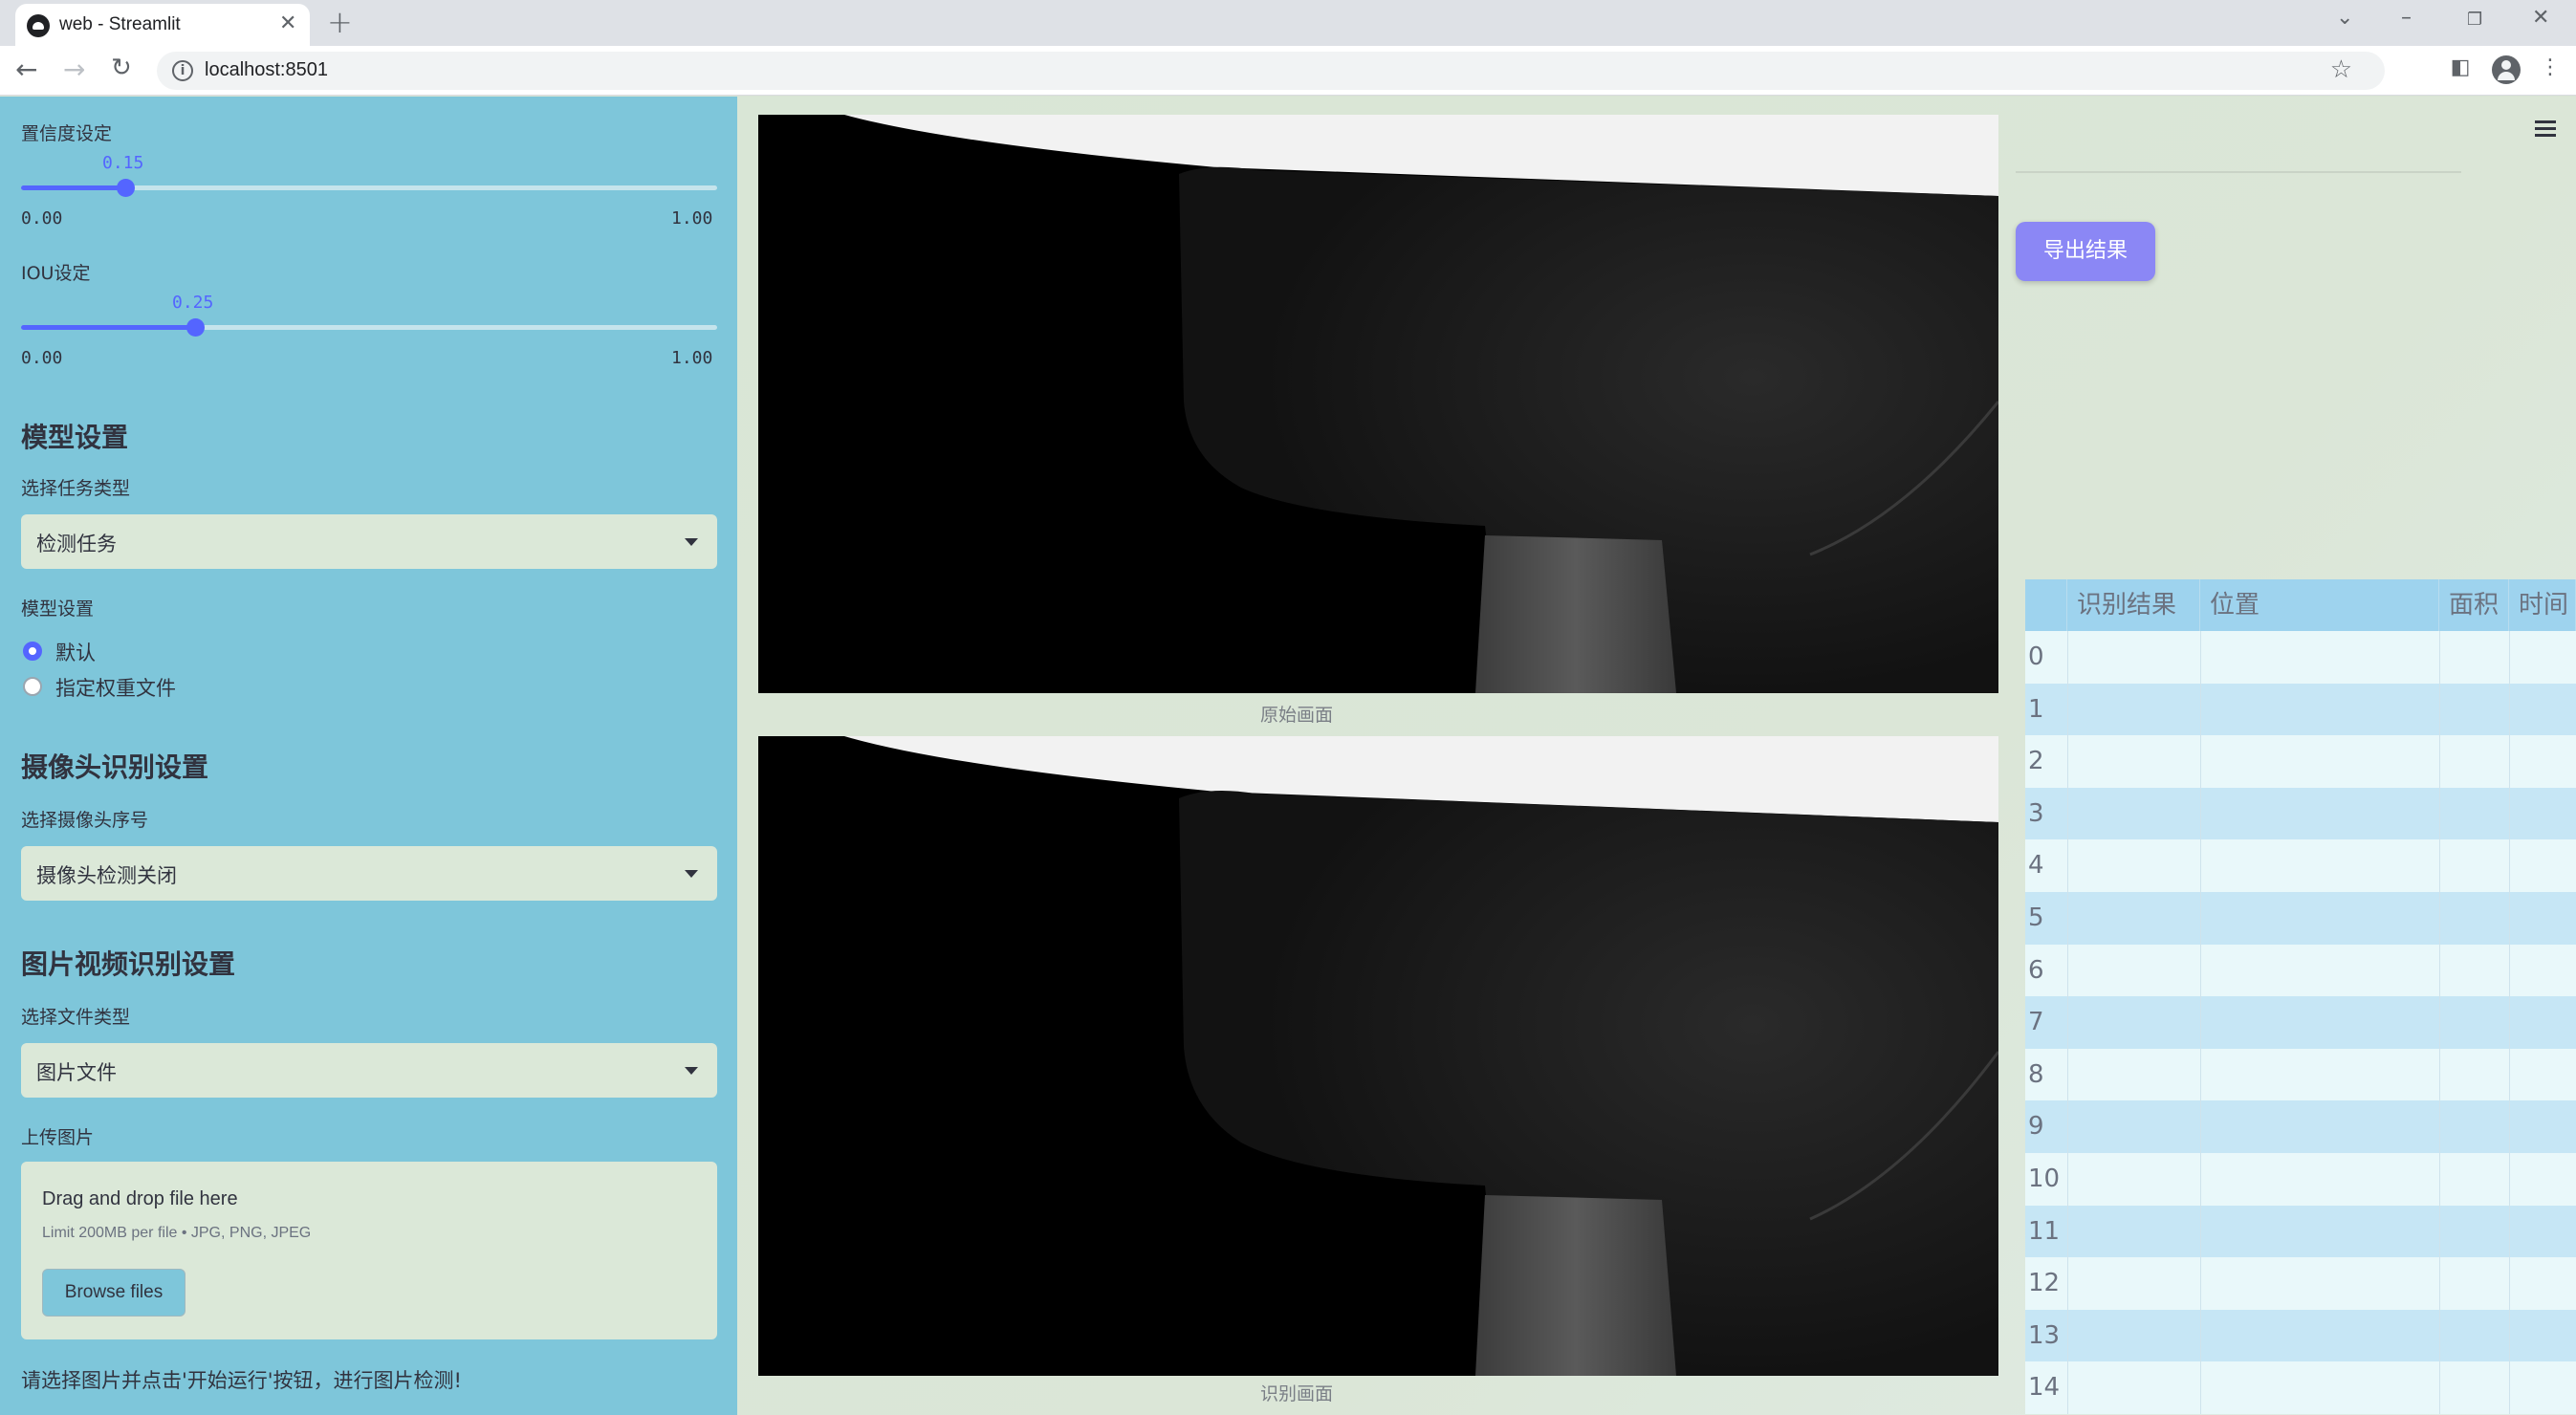  What do you see at coordinates (691, 874) in the screenshot?
I see `caret-down-icon` at bounding box center [691, 874].